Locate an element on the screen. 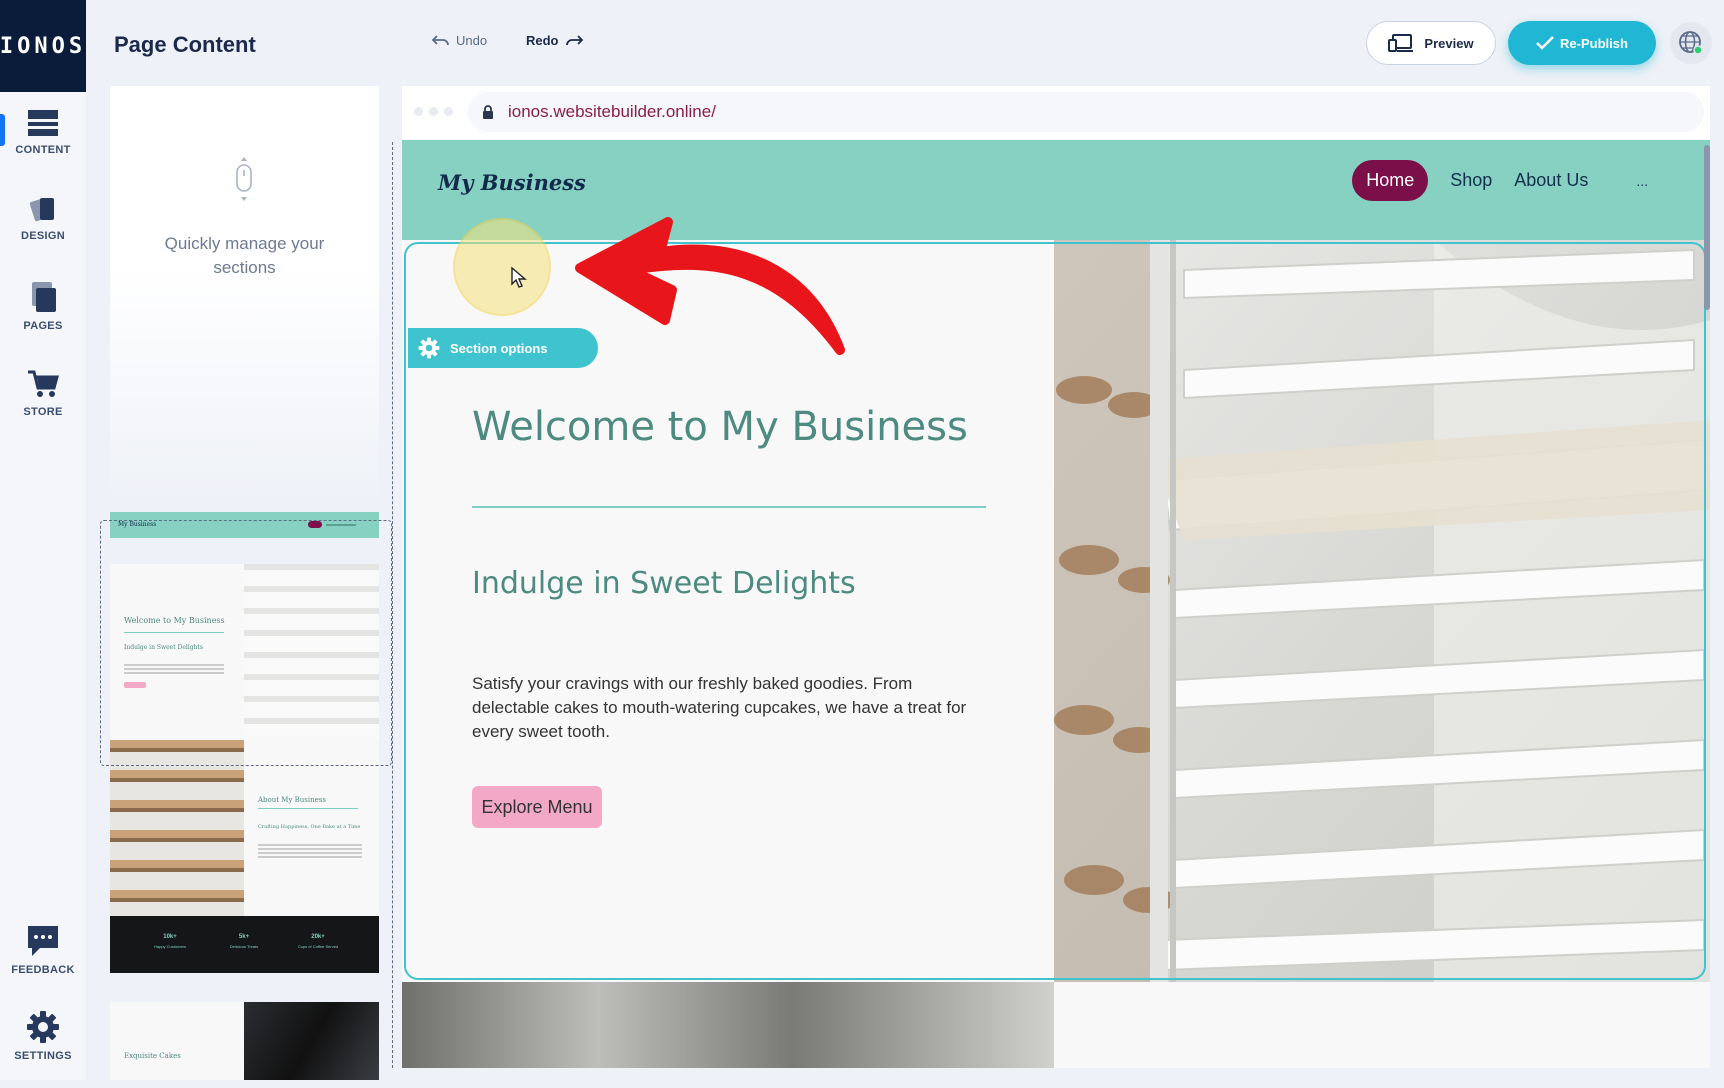  hero-title: Welcome to My Business is located at coordinates (720, 427).